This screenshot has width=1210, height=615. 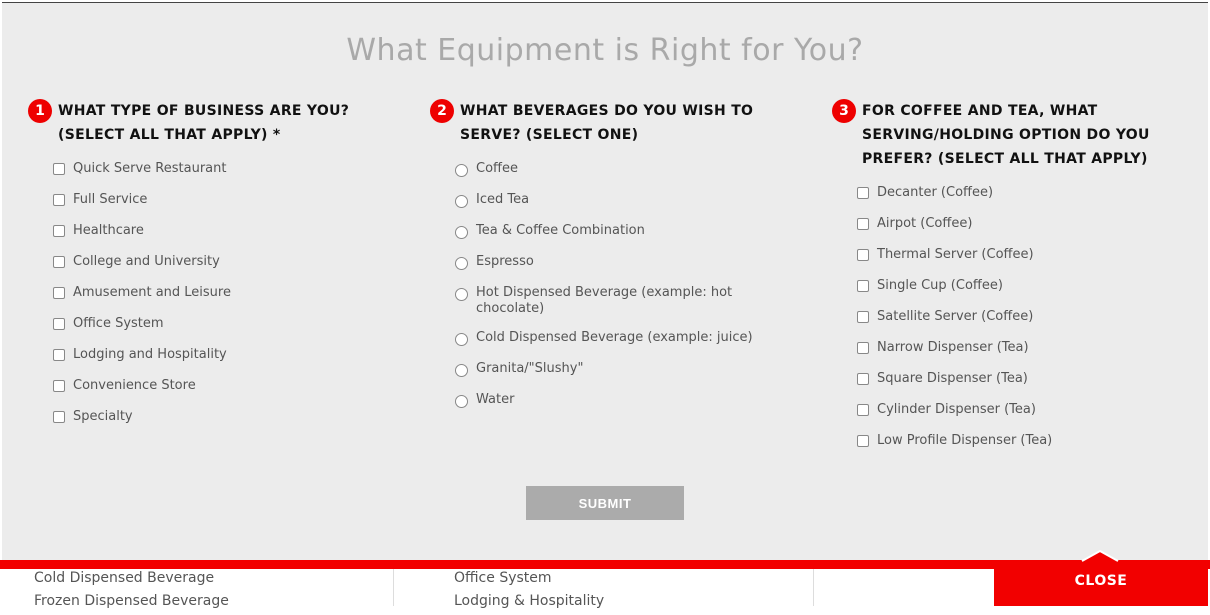 What do you see at coordinates (225, 207) in the screenshot?
I see `checkbox-option: Full Service` at bounding box center [225, 207].